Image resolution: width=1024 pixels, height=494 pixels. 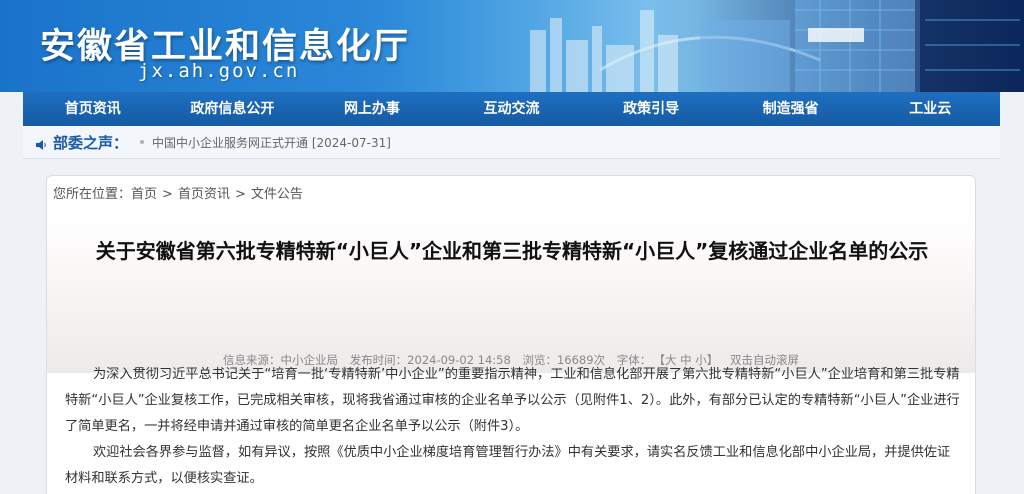 I want to click on nav-item-manufacturing: 制造强省, so click(x=791, y=109).